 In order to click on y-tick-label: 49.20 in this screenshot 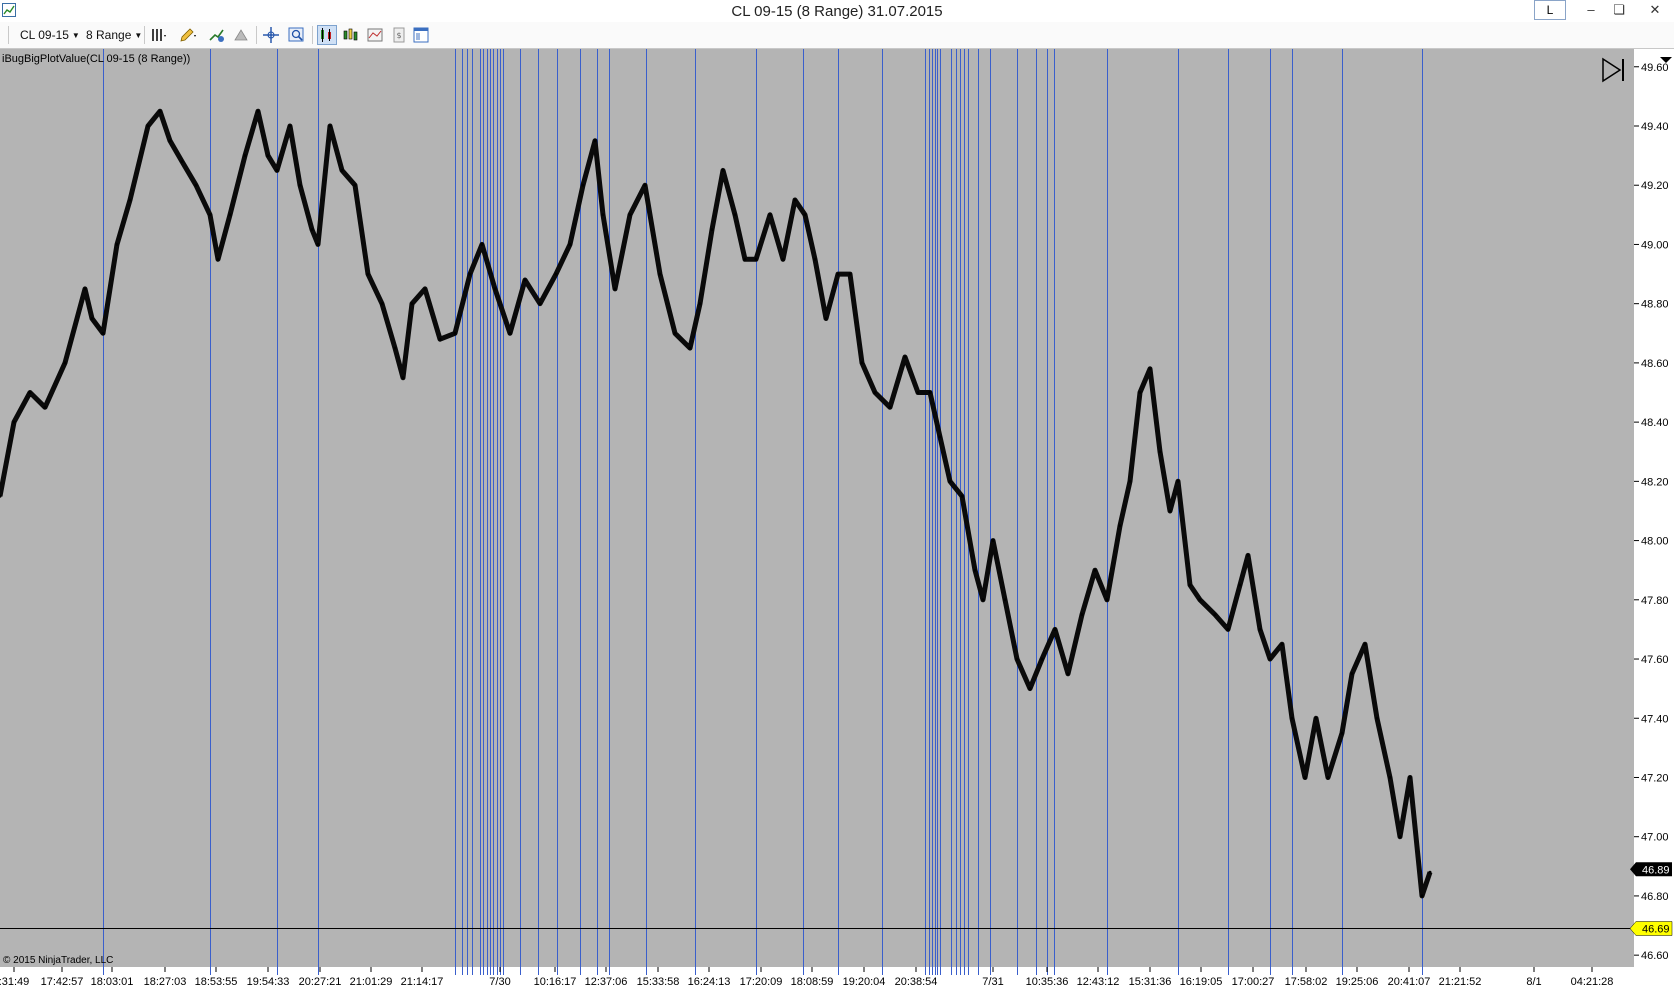, I will do `click(1655, 186)`.